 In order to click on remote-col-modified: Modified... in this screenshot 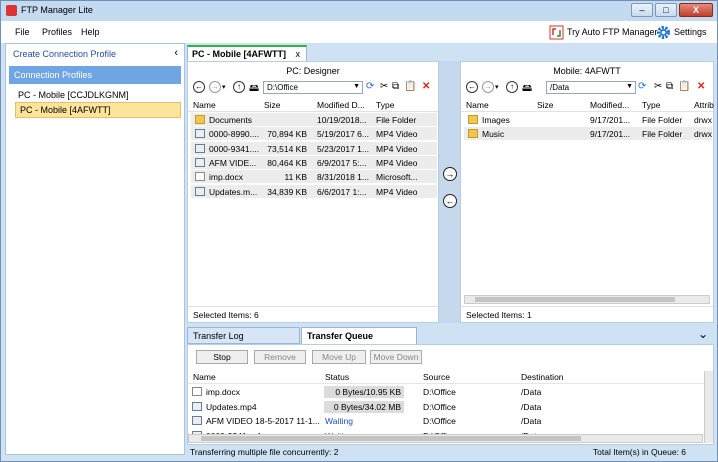, I will do `click(609, 105)`.